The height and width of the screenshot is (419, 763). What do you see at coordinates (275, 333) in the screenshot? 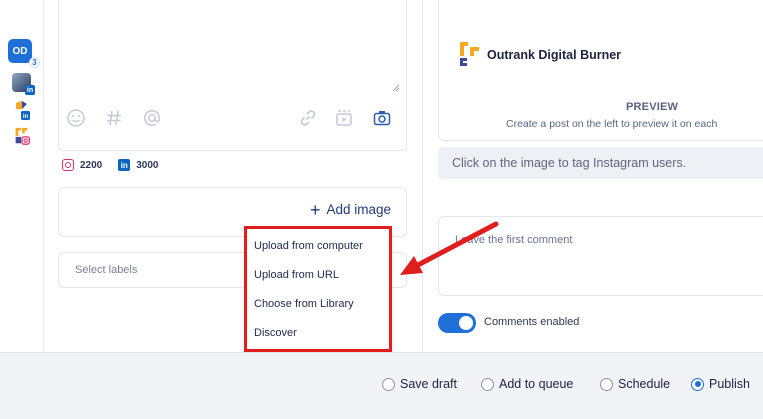
I see `menu-item-discover: Discover` at bounding box center [275, 333].